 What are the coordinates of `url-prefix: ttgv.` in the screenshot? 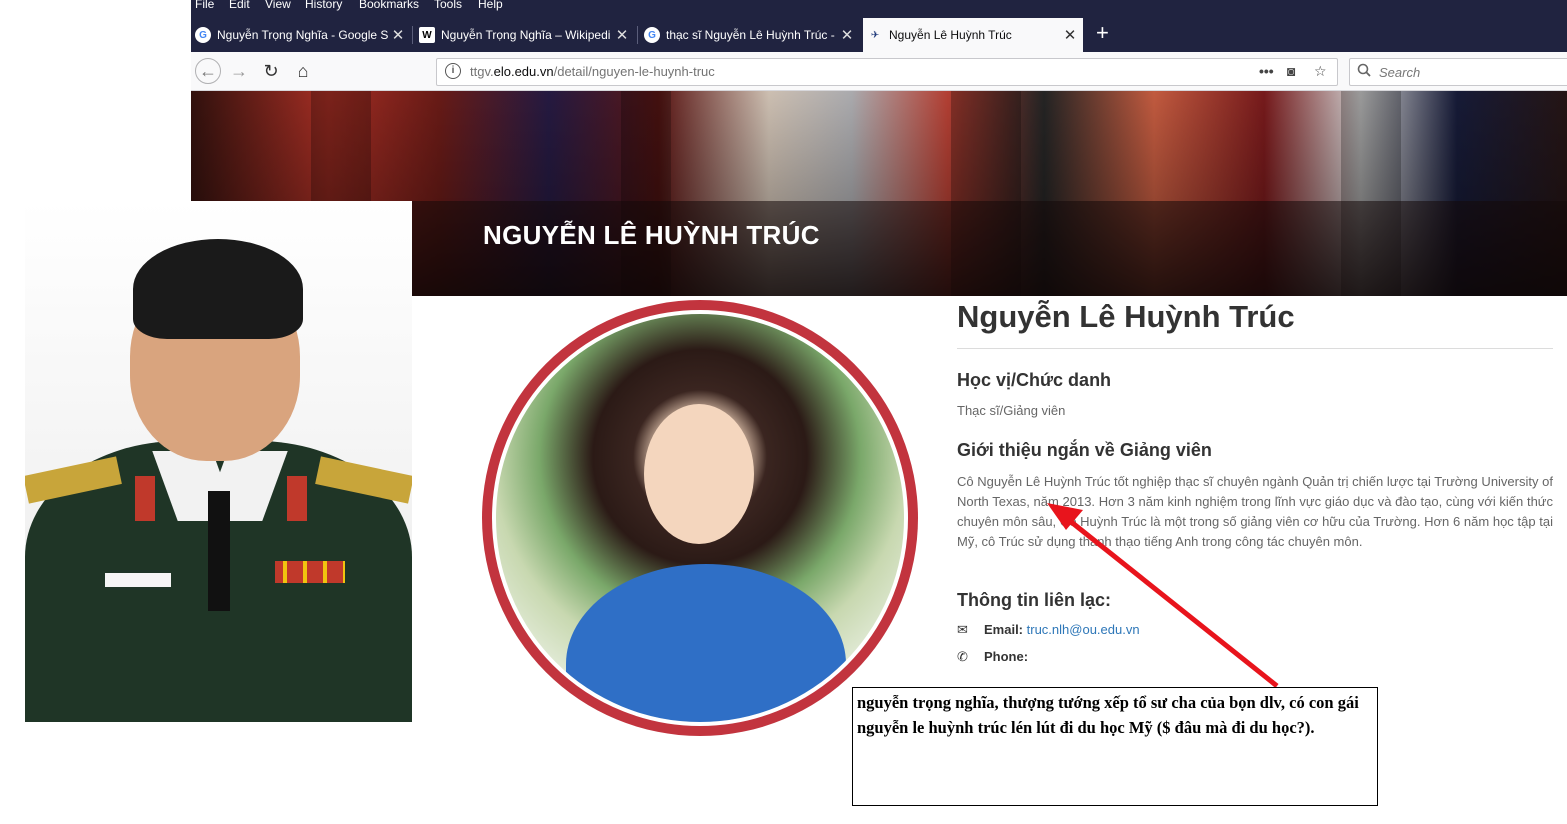 It's located at (482, 71).